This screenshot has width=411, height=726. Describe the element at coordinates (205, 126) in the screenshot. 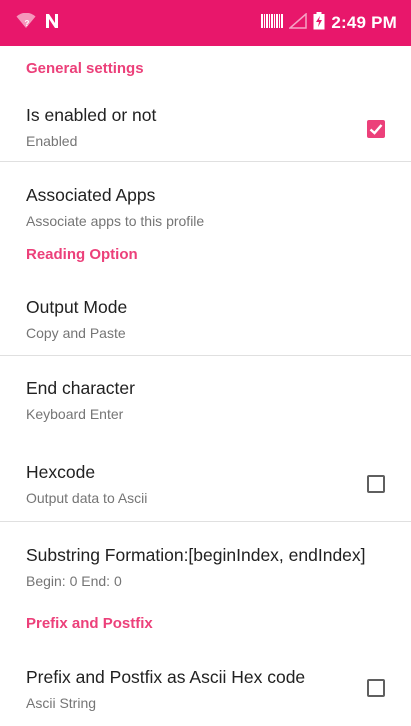

I see `pref-is-enabled: Is enabled or not Enabled` at that location.